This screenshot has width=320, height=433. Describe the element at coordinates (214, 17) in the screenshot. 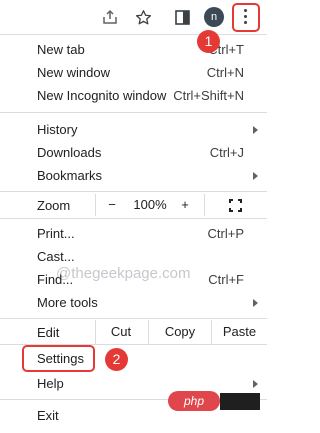

I see `profile-avatar: n` at that location.